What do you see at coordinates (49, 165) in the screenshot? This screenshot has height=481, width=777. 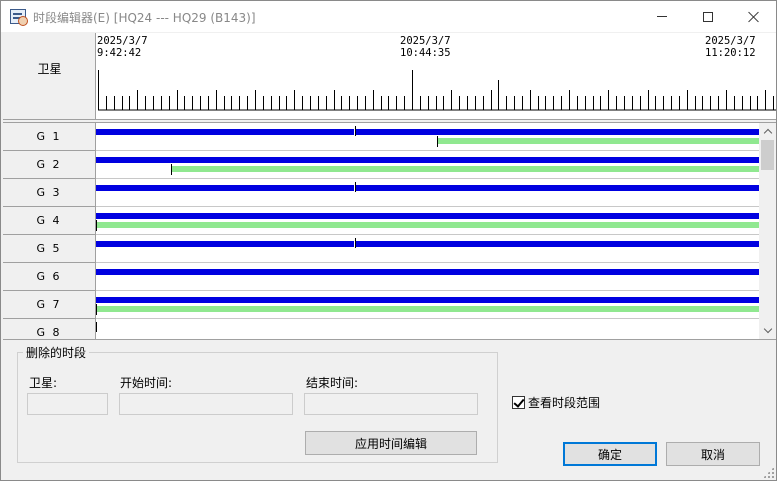 I see `satellite-row-label: G 2` at bounding box center [49, 165].